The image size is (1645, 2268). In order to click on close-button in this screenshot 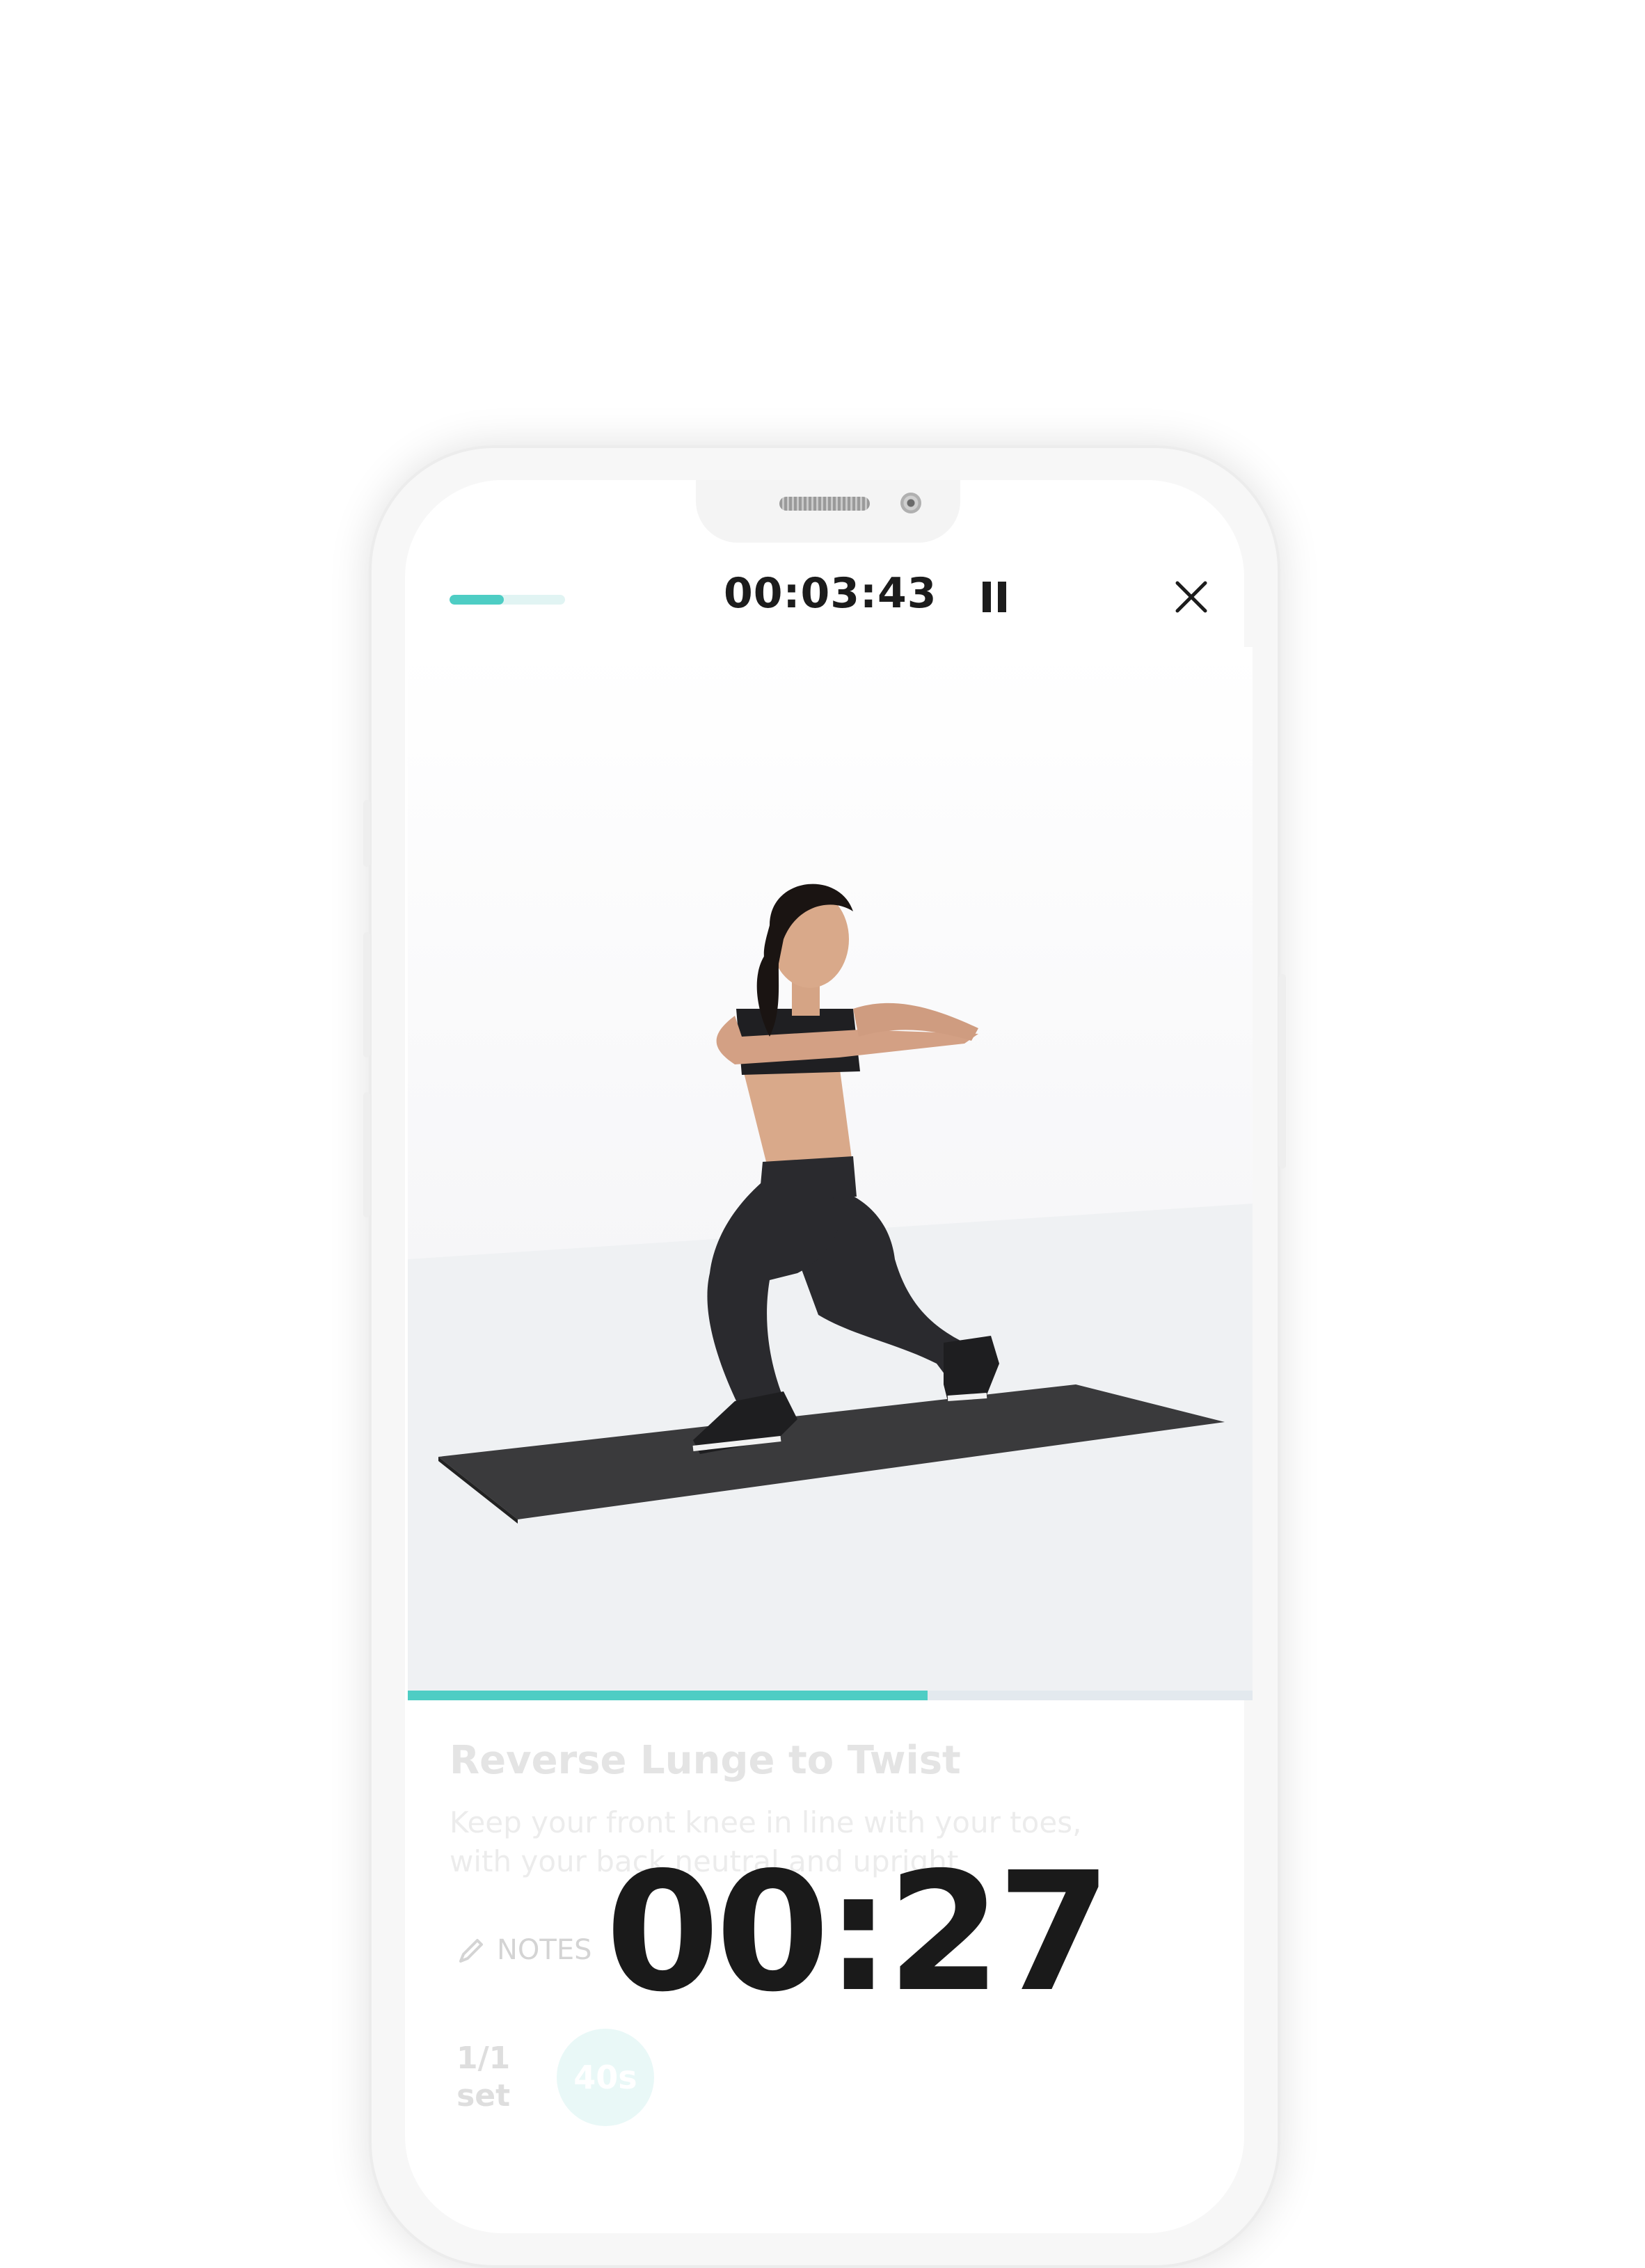, I will do `click(1192, 596)`.